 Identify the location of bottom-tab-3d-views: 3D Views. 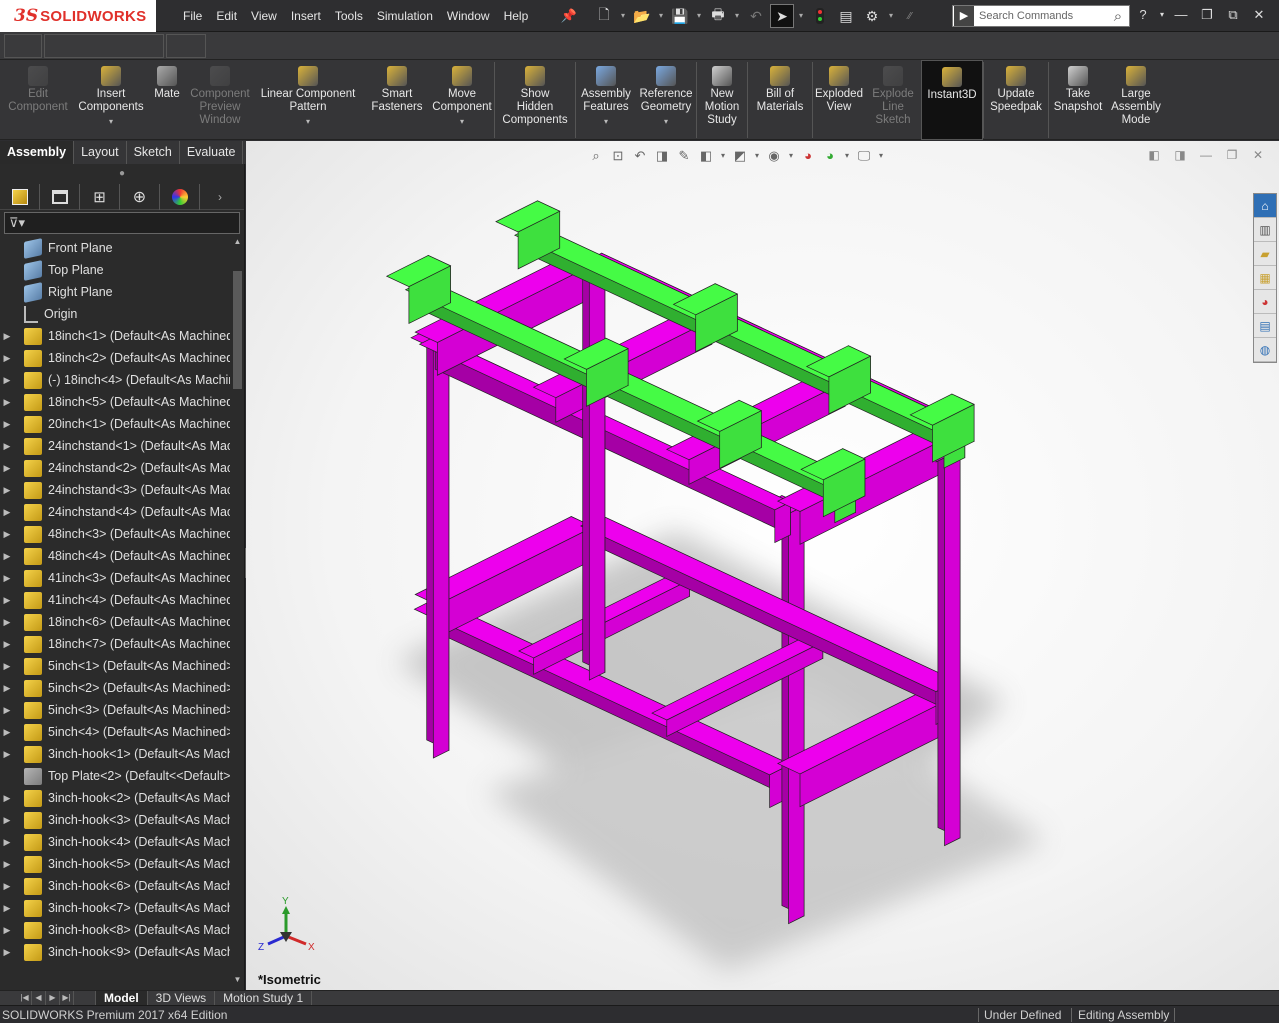
(182, 998).